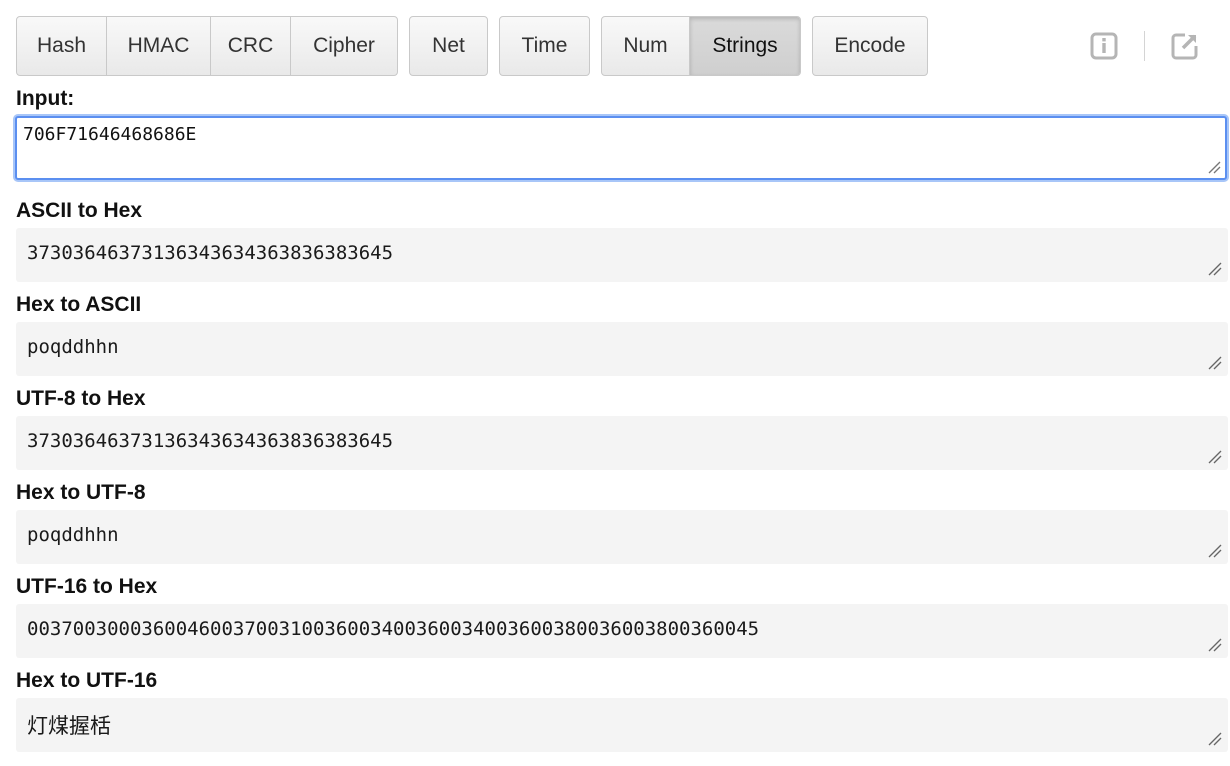 Image resolution: width=1230 pixels, height=766 pixels. I want to click on utf8-to-hex-value: 37303646373136343634363836383645, so click(210, 441).